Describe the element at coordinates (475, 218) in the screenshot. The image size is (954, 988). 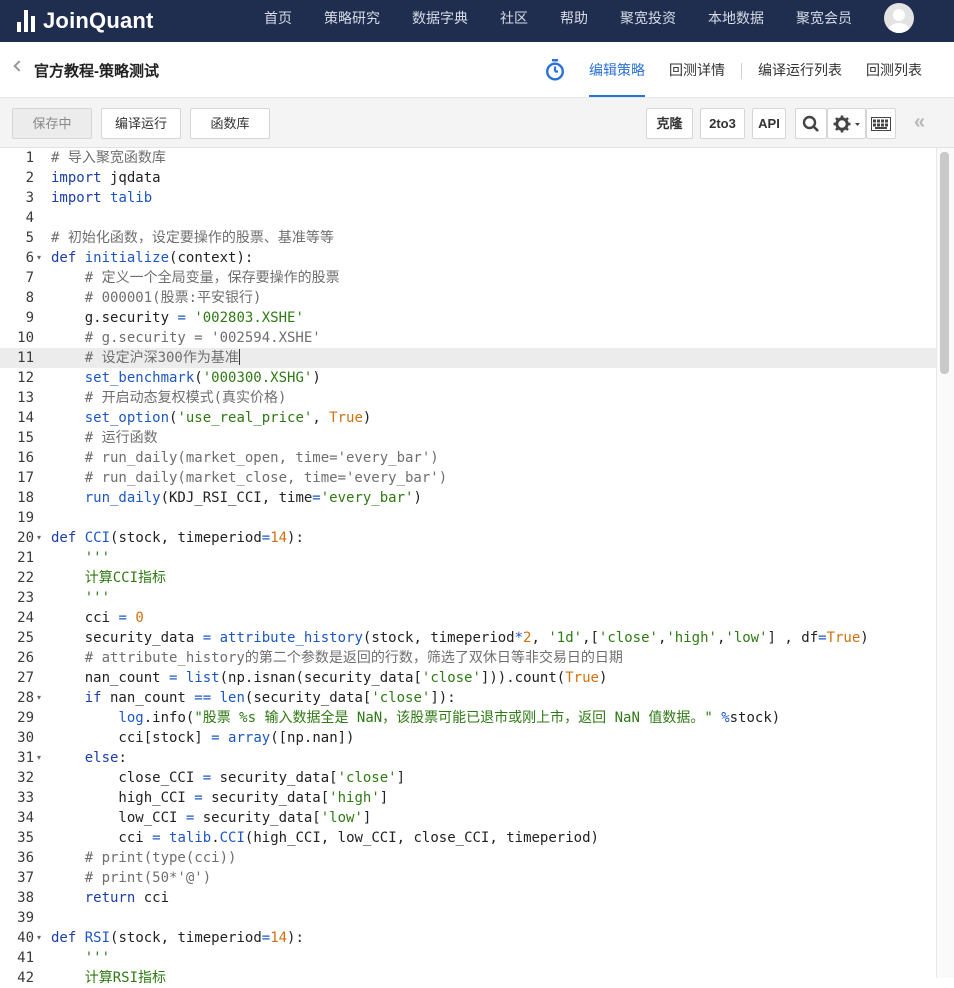
I see `code-line: 4` at that location.